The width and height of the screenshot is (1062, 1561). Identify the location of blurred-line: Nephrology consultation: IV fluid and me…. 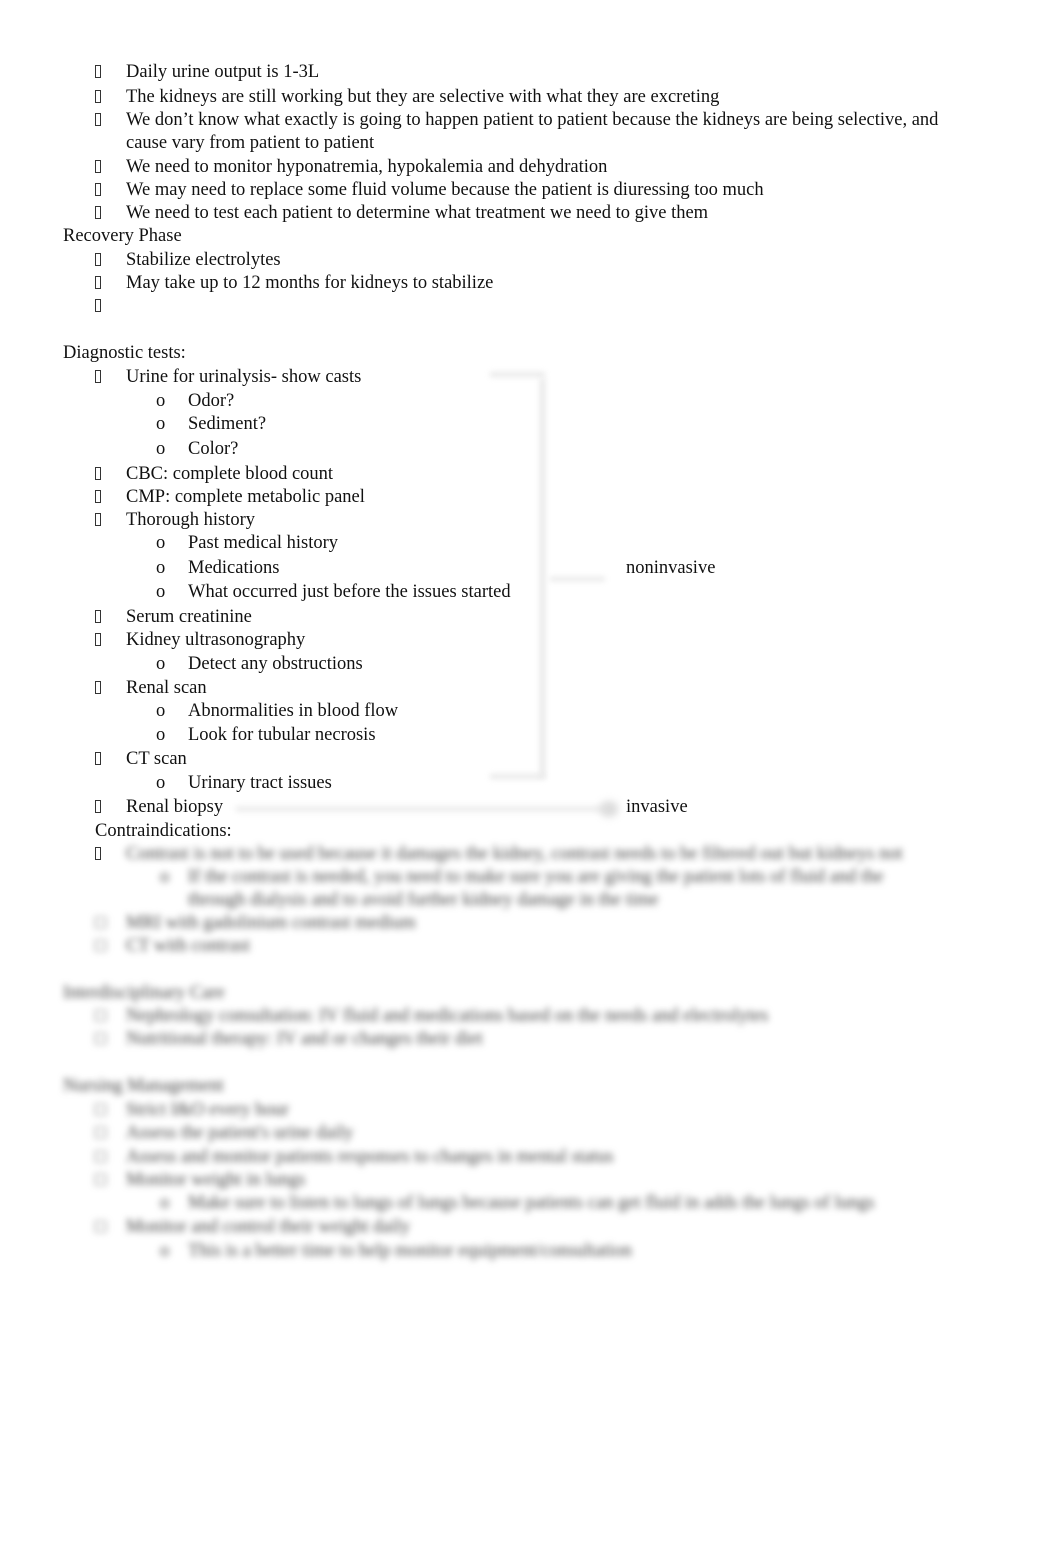
(447, 1016).